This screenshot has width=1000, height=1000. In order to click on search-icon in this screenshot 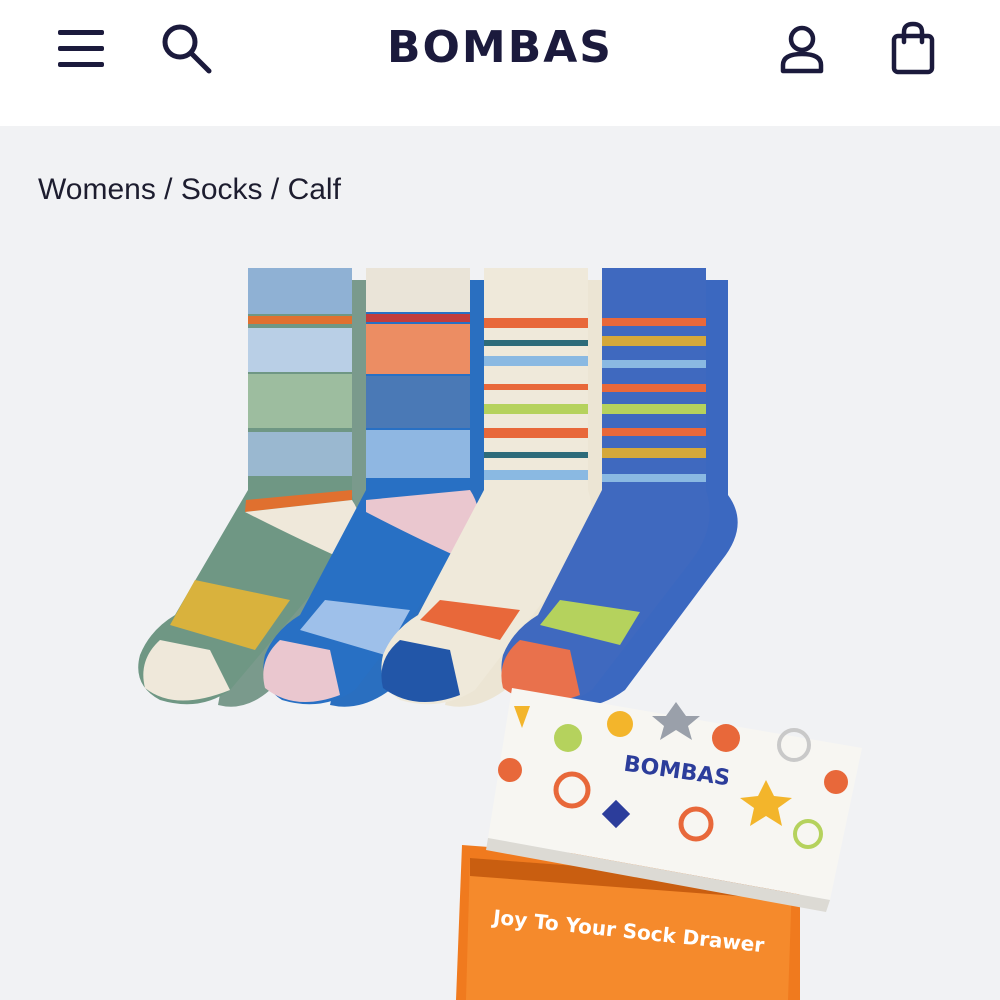, I will do `click(187, 49)`.